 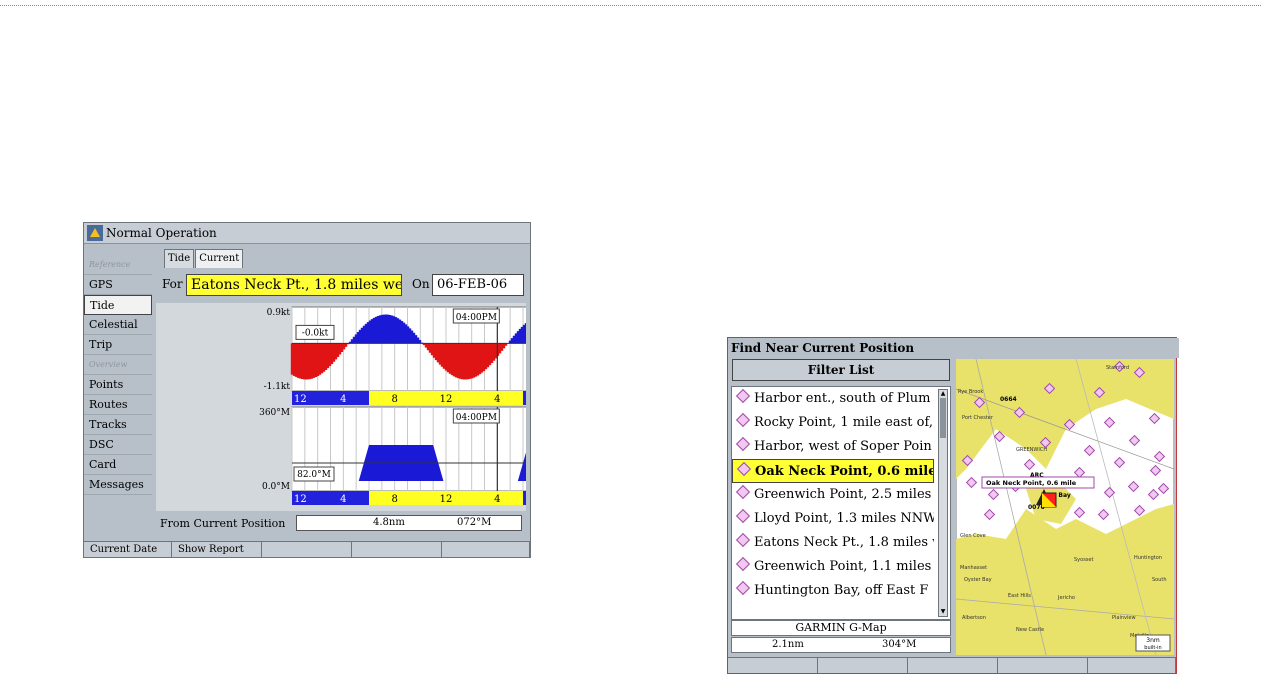 What do you see at coordinates (1031, 483) in the screenshot?
I see `map-popup-label: Oak Neck Point, 0.6 mile` at bounding box center [1031, 483].